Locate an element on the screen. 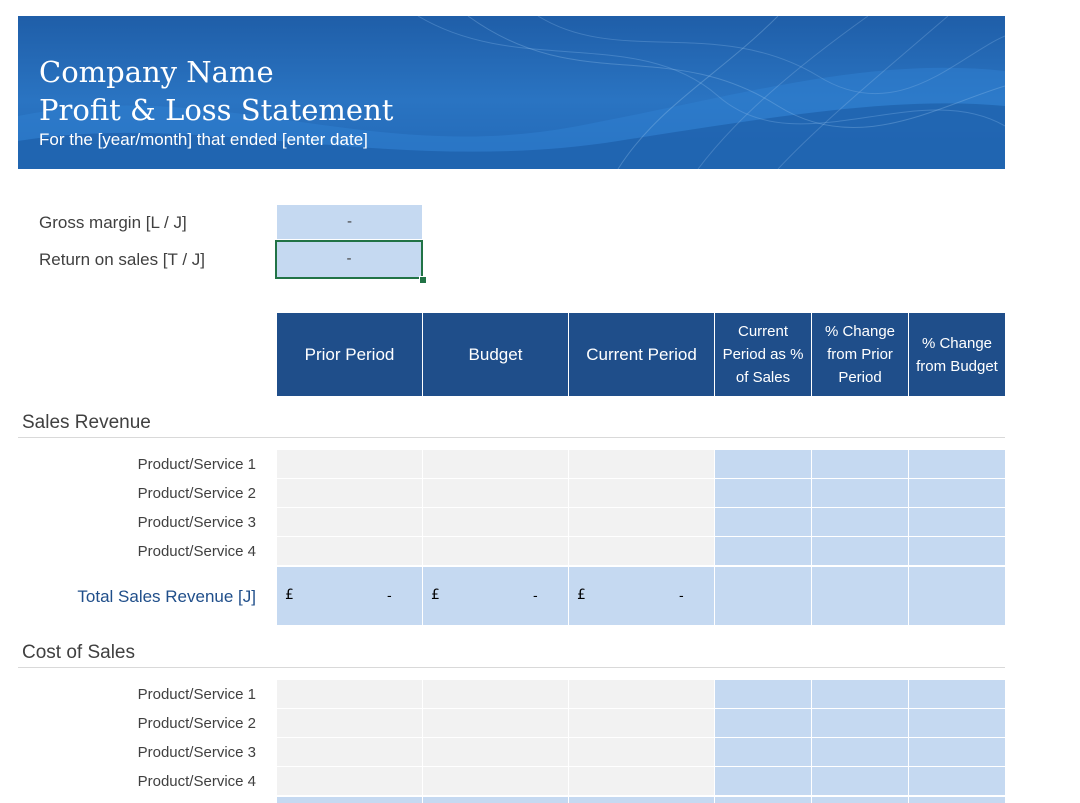 The image size is (1080, 803). total-current-cell: £ - is located at coordinates (641, 596).